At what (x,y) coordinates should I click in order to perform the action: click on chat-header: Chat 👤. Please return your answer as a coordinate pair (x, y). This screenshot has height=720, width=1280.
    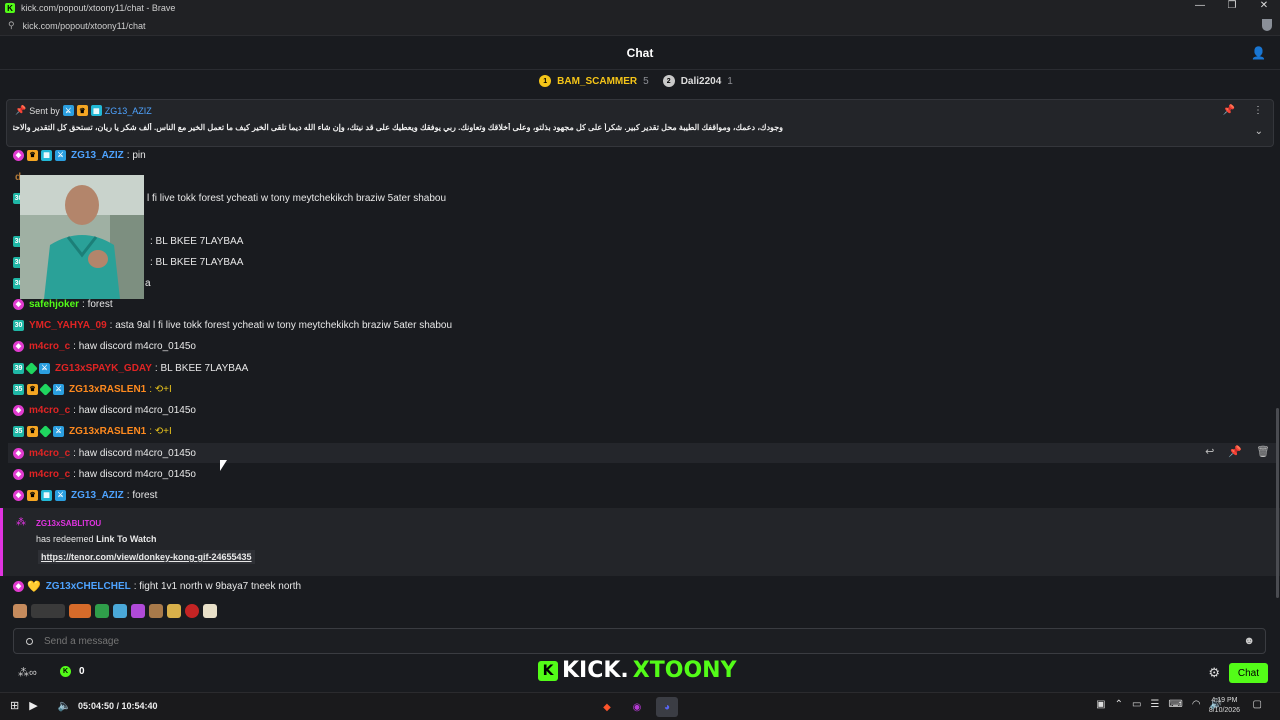
    Looking at the image, I should click on (640, 53).